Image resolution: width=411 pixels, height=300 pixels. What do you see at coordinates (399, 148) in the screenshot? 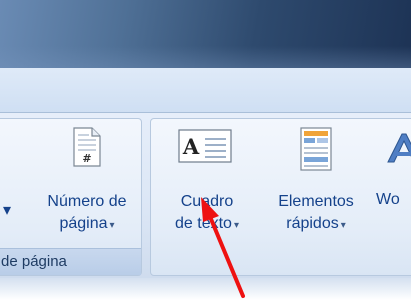
I see `wordart-icon` at bounding box center [399, 148].